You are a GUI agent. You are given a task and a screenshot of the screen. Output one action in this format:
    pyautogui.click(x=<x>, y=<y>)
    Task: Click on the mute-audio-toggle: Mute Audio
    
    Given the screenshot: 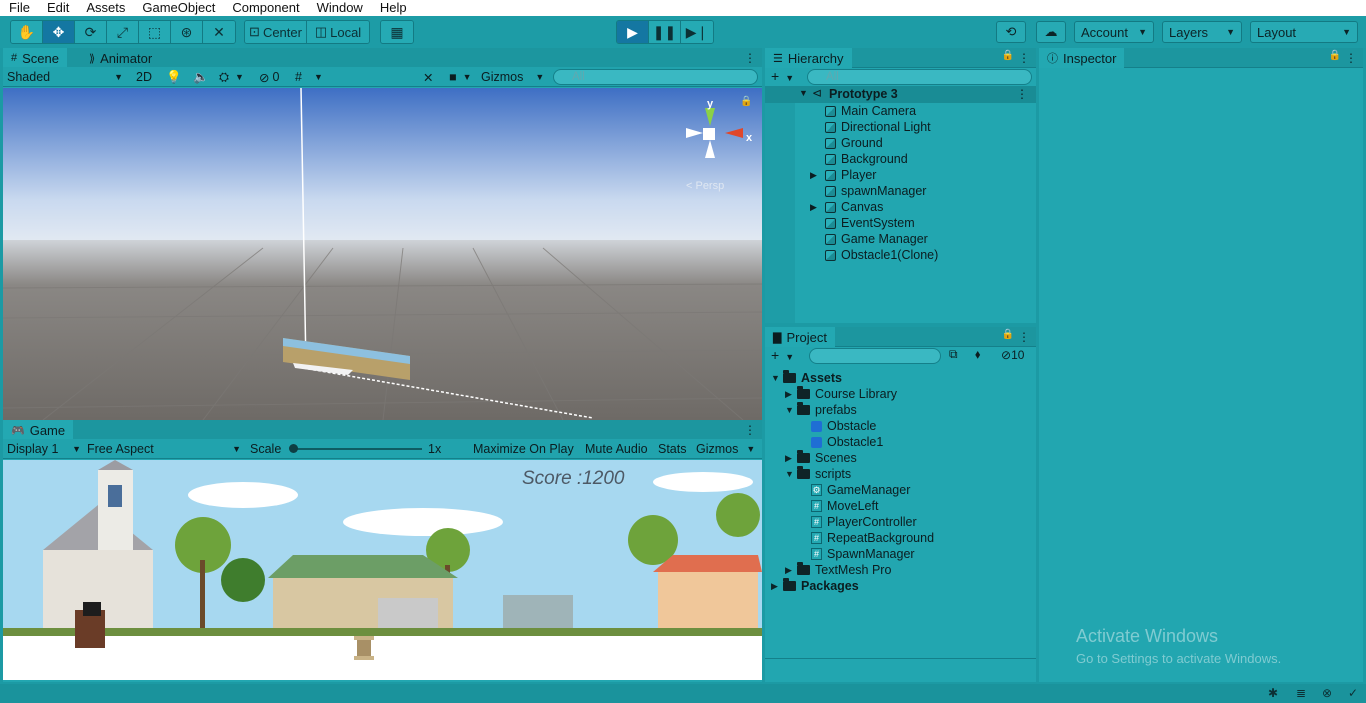 What is the action you would take?
    pyautogui.click(x=616, y=449)
    